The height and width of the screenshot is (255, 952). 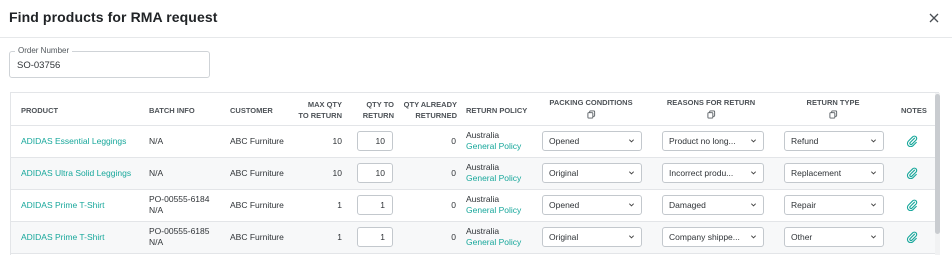 I want to click on reason-select: Damaged, so click(x=713, y=205).